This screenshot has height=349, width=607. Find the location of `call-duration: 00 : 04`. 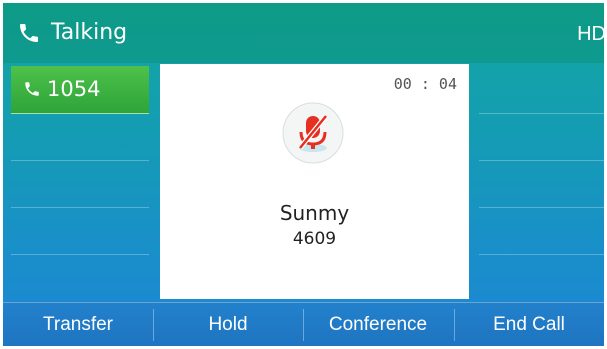

call-duration: 00 : 04 is located at coordinates (425, 84).